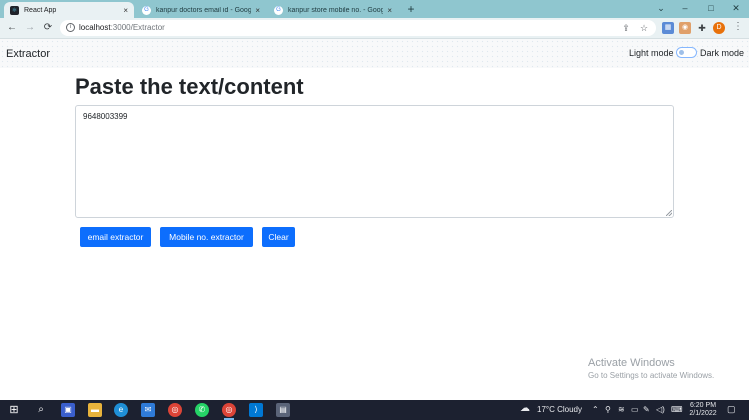 This screenshot has width=749, height=420. I want to click on site-info-icon: i, so click(70, 27).